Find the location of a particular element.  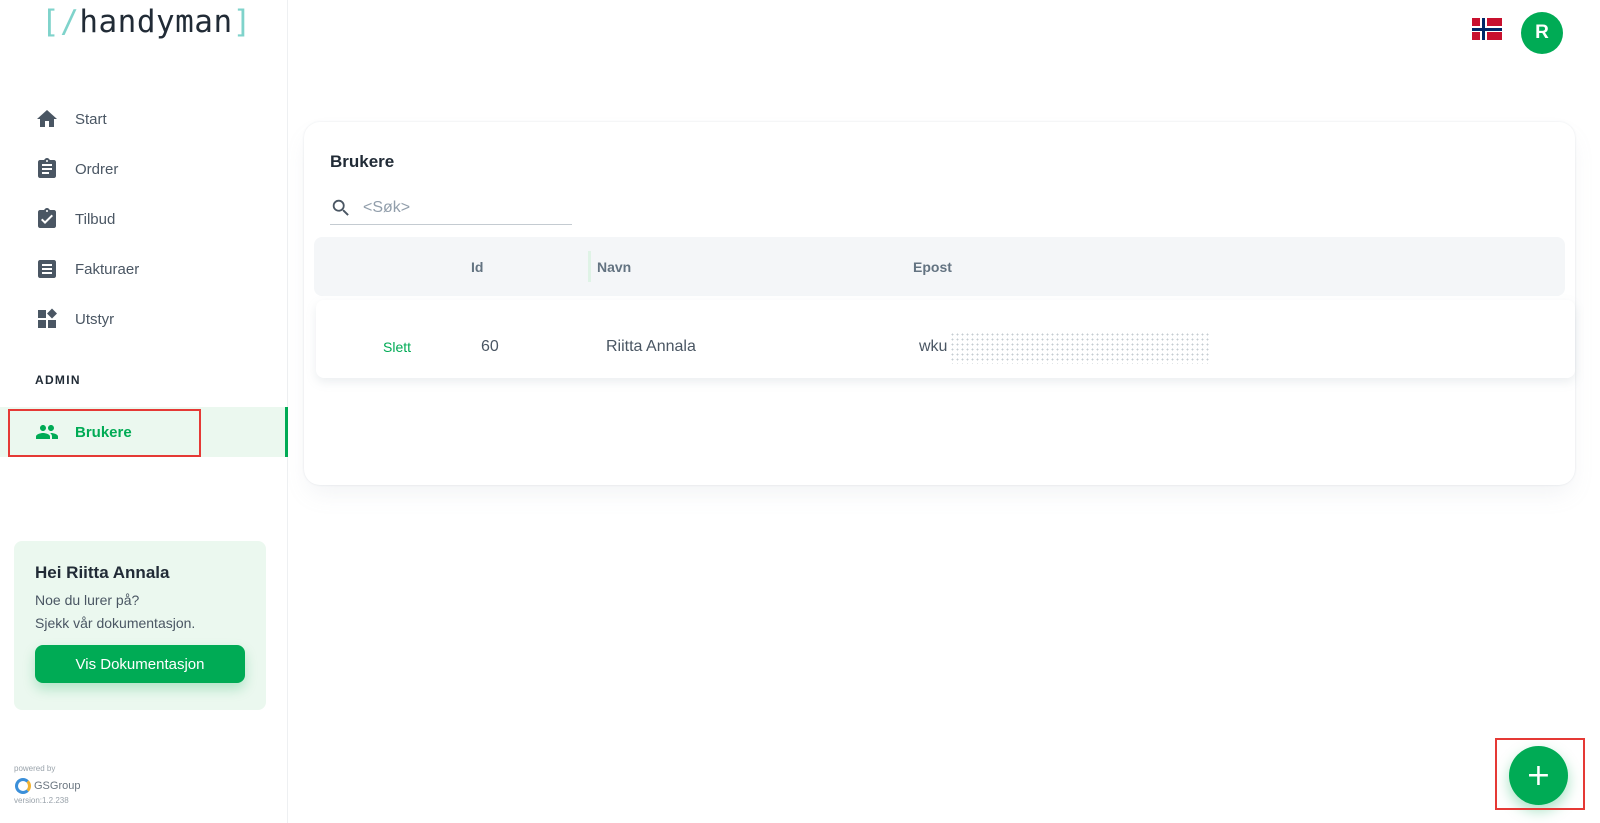

column-resize-handle is located at coordinates (589, 266).